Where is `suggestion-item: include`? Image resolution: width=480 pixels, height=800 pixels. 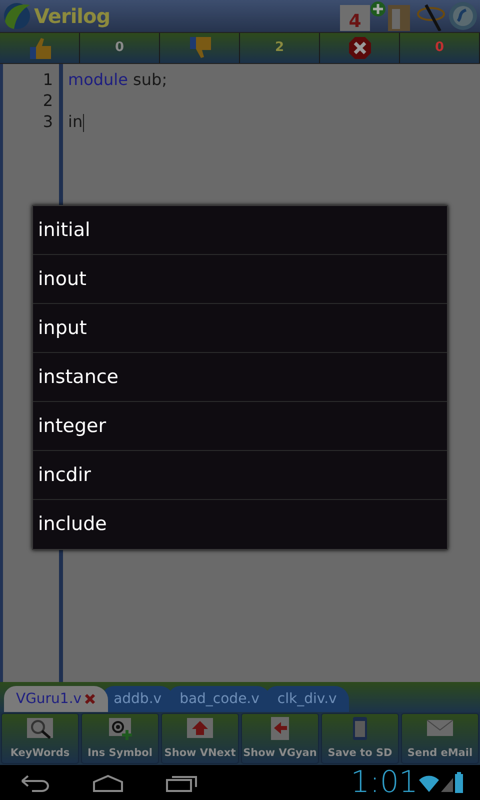
suggestion-item: include is located at coordinates (240, 524).